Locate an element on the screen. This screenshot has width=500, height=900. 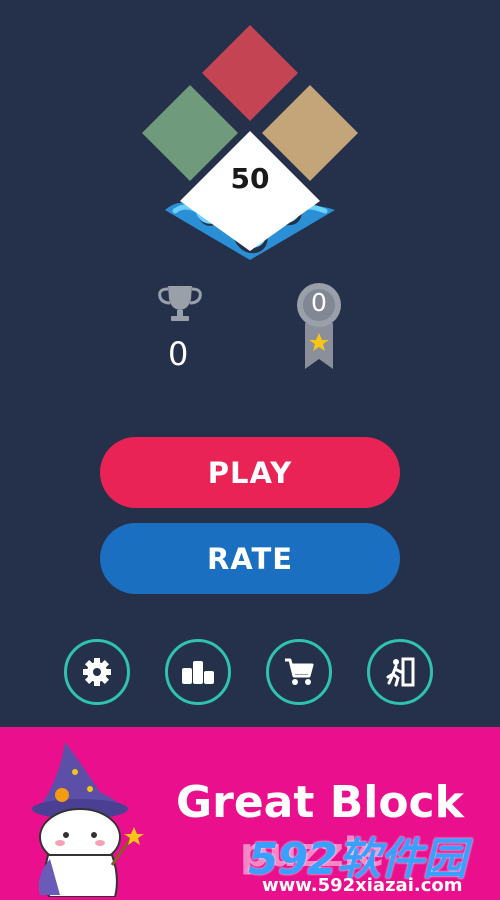
watermark-url: www.592xiazai.com is located at coordinates (362, 885).